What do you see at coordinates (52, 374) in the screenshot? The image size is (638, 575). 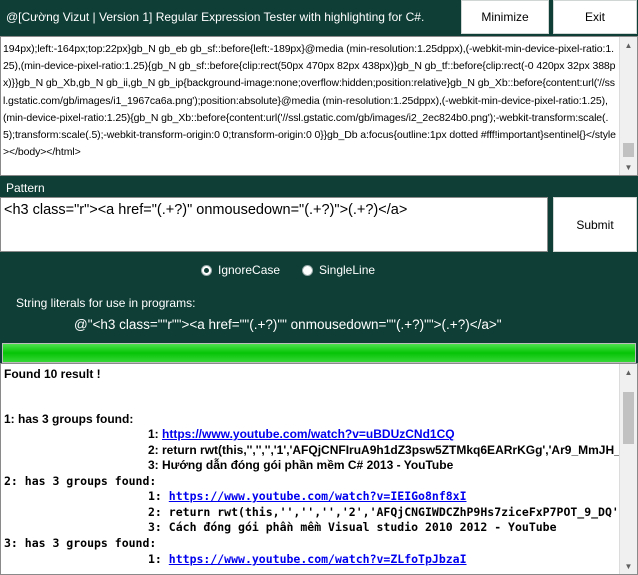 I see `results-summary: Found 10 result !` at bounding box center [52, 374].